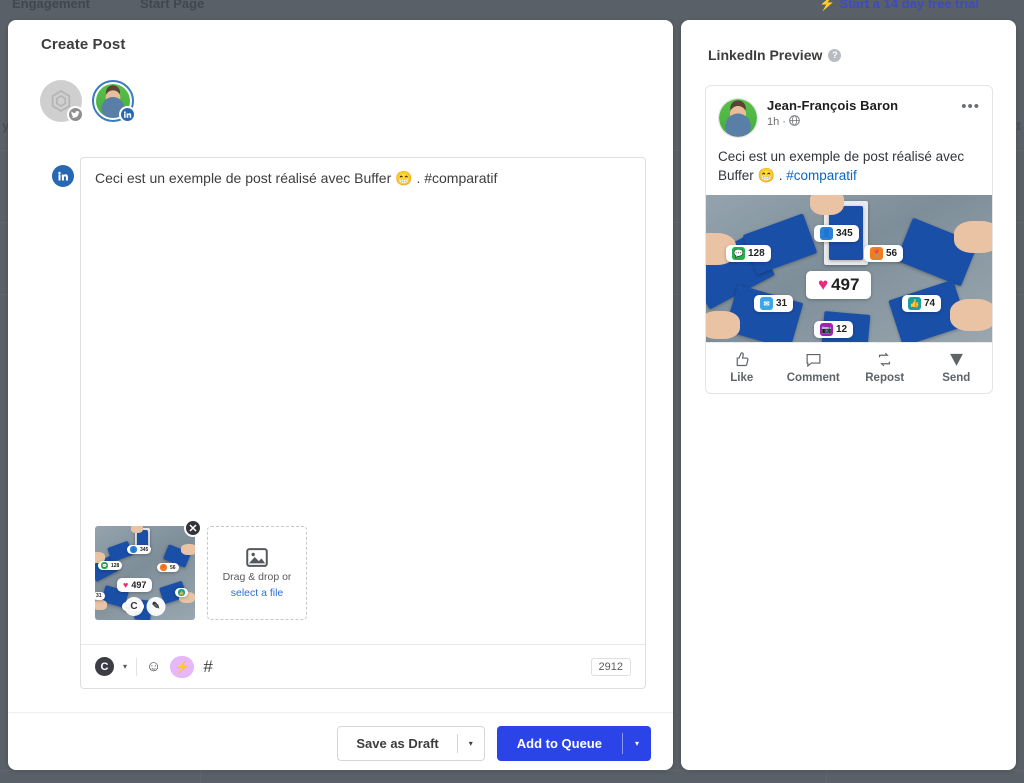 The image size is (1024, 783). Describe the element at coordinates (738, 118) in the screenshot. I see `profile-photo` at that location.